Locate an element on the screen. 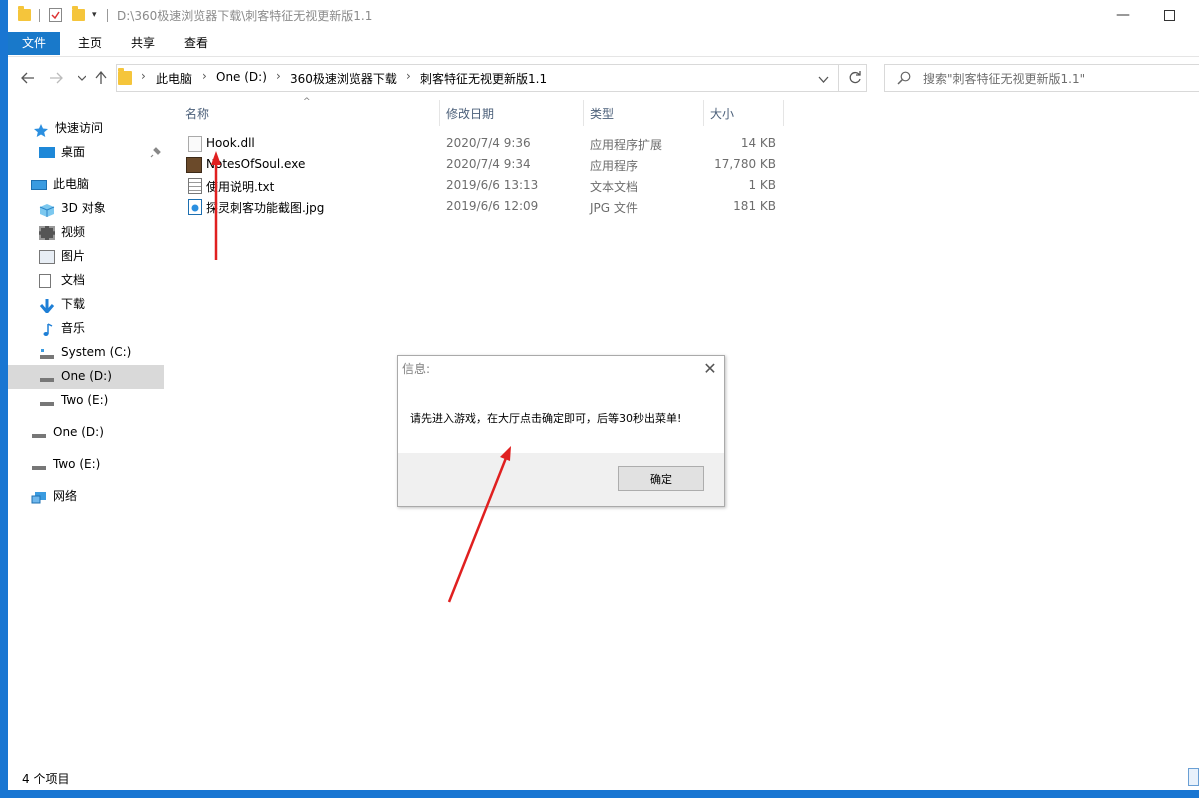 The image size is (1199, 798). nav-drive-d: One (D:) is located at coordinates (75, 376).